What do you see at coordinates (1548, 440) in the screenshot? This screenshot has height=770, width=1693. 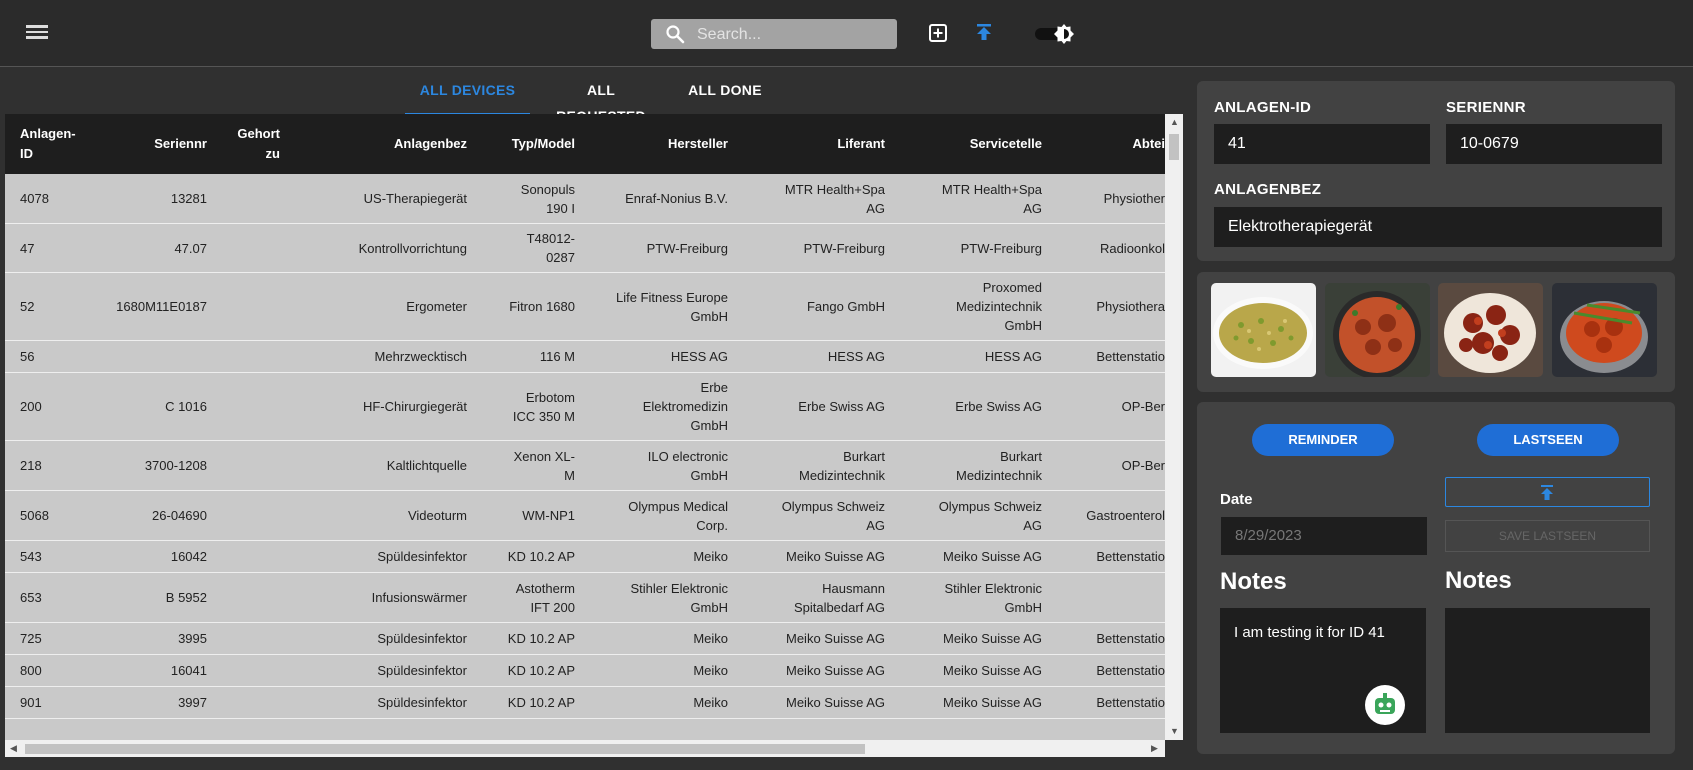 I see `lastseen-button: LASTSEEN` at bounding box center [1548, 440].